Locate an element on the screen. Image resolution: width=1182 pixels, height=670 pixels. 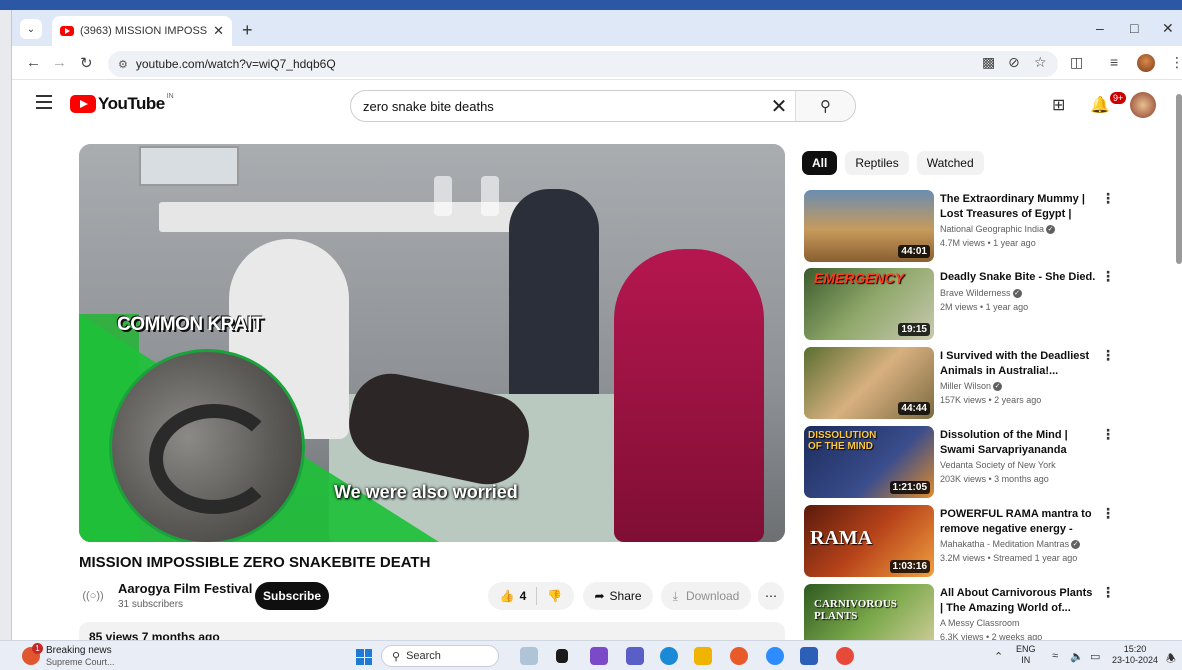
chrome-icon is located at coordinates (845, 656).